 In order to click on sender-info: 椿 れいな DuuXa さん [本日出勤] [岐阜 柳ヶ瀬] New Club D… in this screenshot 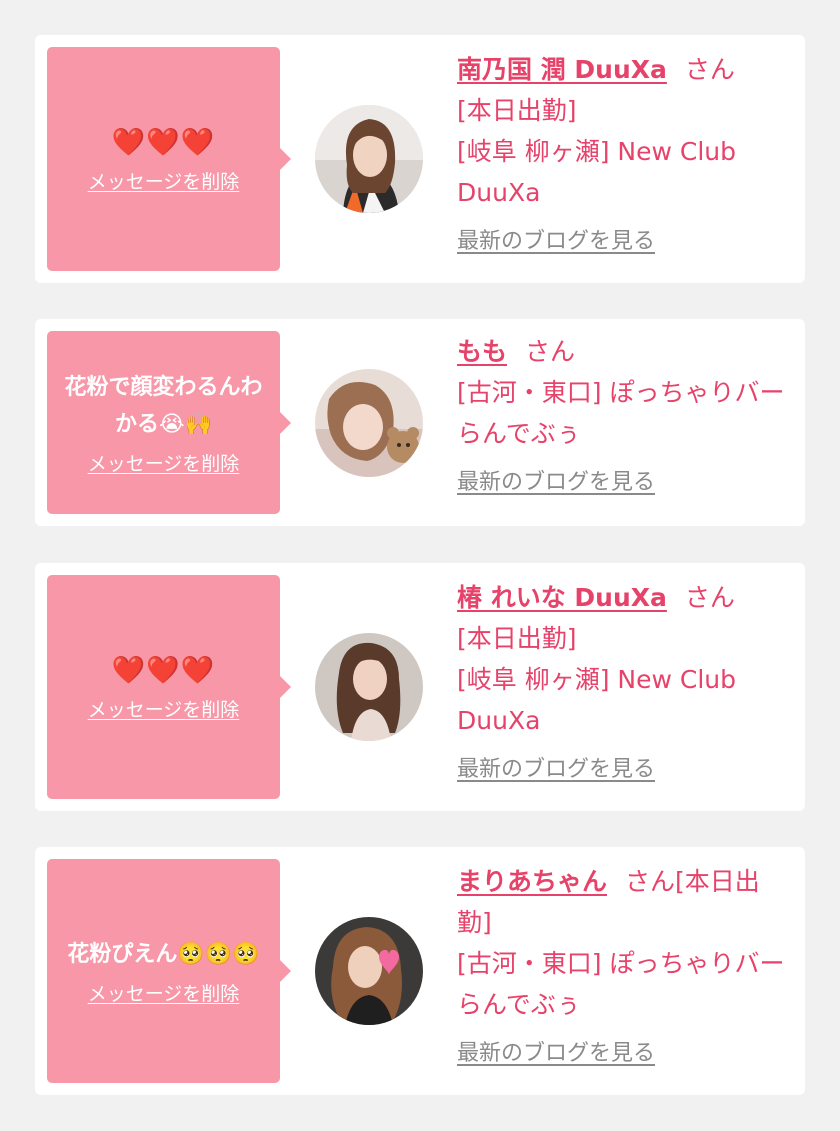, I will do `click(622, 682)`.